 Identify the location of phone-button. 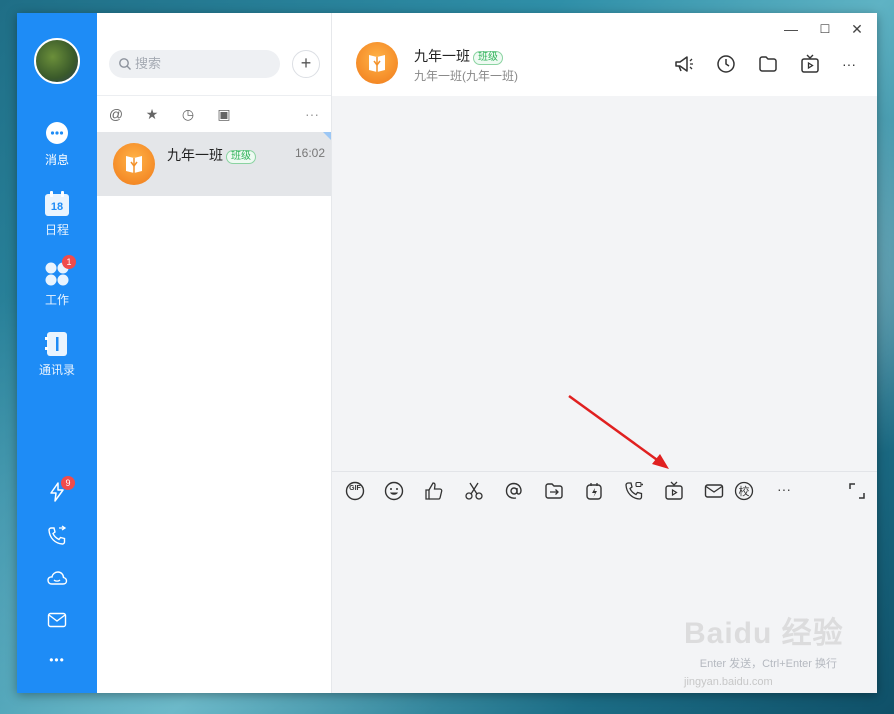
(57, 538).